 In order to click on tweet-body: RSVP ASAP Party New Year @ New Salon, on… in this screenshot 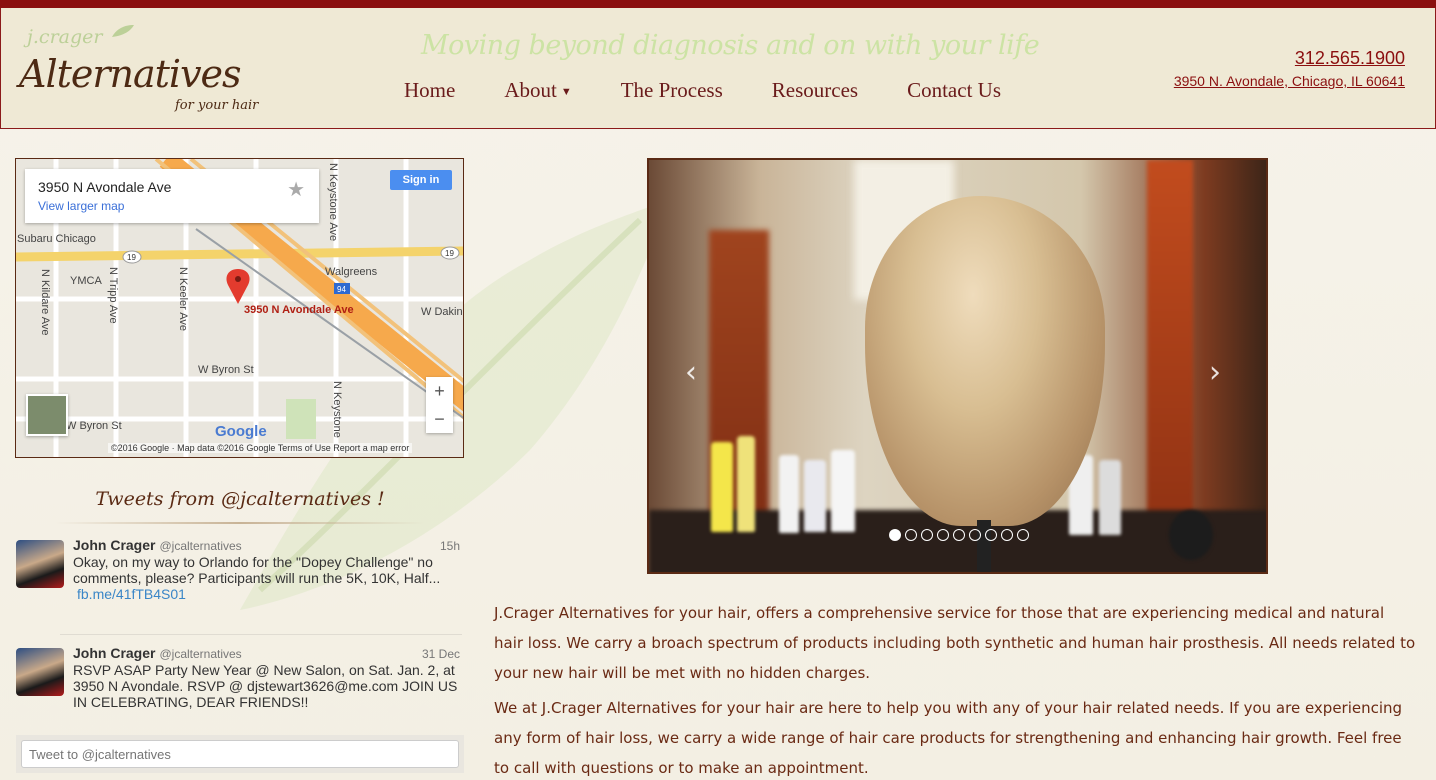, I will do `click(268, 686)`.